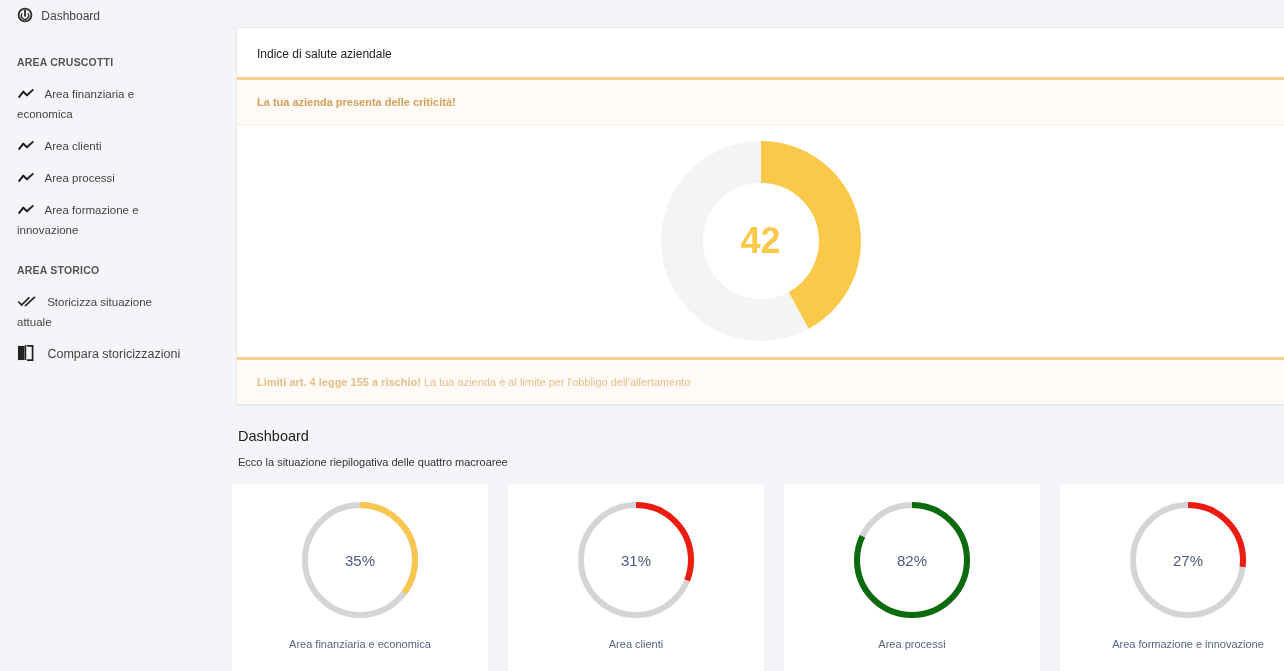 Image resolution: width=1284 pixels, height=671 pixels. I want to click on sidebar-link: Area finanziaria e economica, so click(101, 104).